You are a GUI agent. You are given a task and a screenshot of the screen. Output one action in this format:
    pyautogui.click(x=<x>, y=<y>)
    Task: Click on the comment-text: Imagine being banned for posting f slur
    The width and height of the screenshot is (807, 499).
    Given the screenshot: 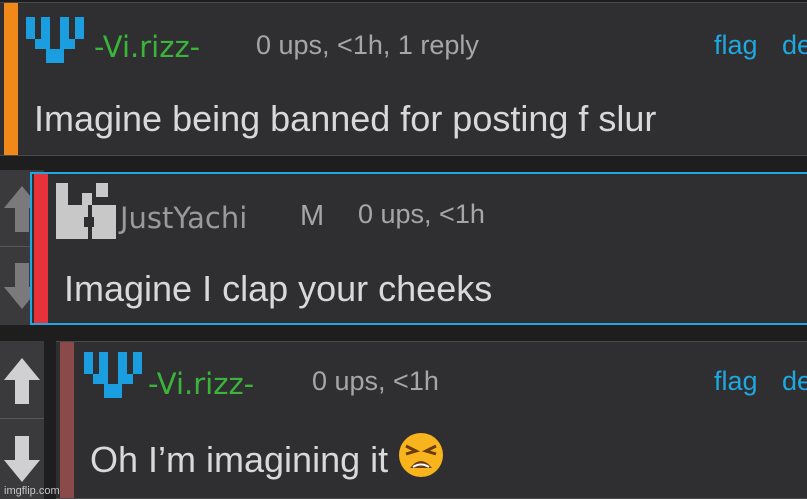 What is the action you would take?
    pyautogui.click(x=345, y=118)
    